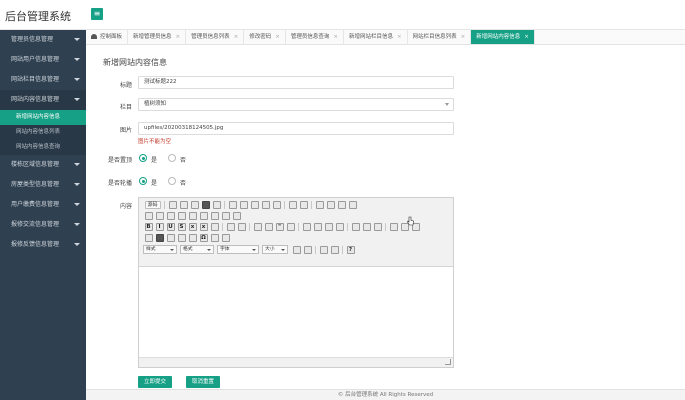 Image resolution: width=685 pixels, height=400 pixels. I want to click on remove-format-icon, so click(214, 227).